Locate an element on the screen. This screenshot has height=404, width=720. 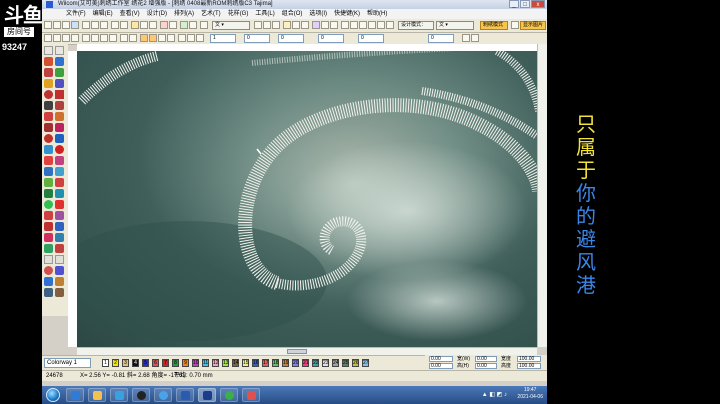
sequence-icon is located at coordinates (354, 25).